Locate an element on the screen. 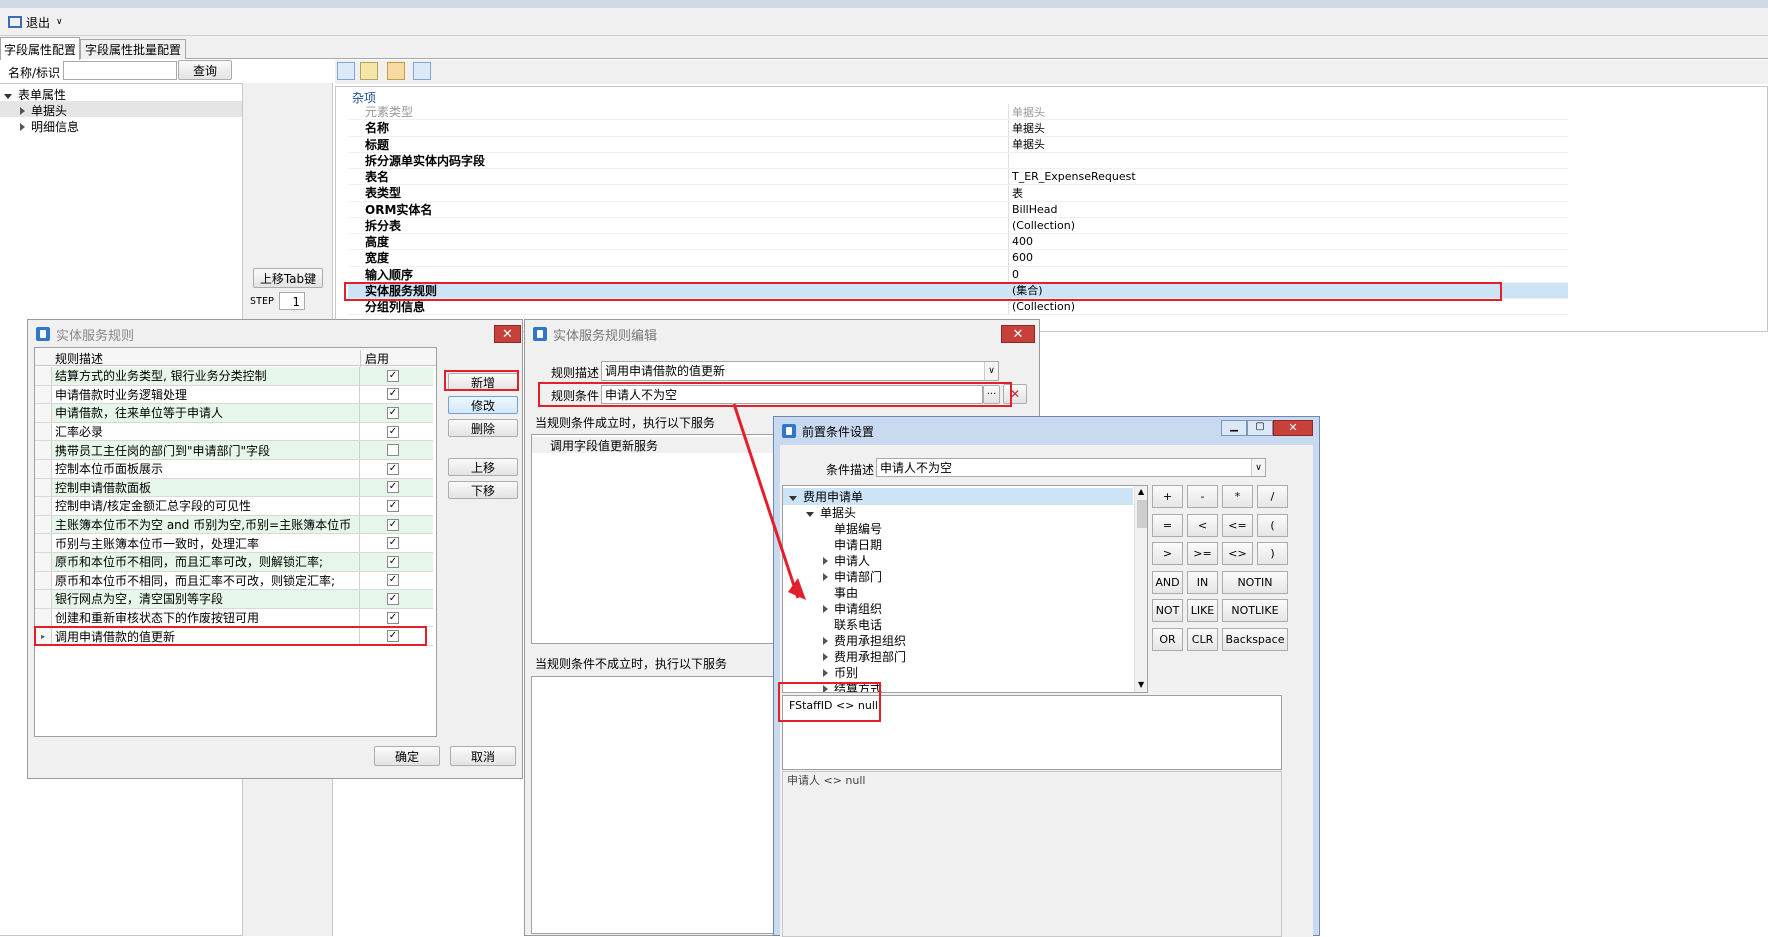 This screenshot has height=937, width=1768. rule-row: 申请借款时业务逻辑处理 ✓ is located at coordinates (234, 395).